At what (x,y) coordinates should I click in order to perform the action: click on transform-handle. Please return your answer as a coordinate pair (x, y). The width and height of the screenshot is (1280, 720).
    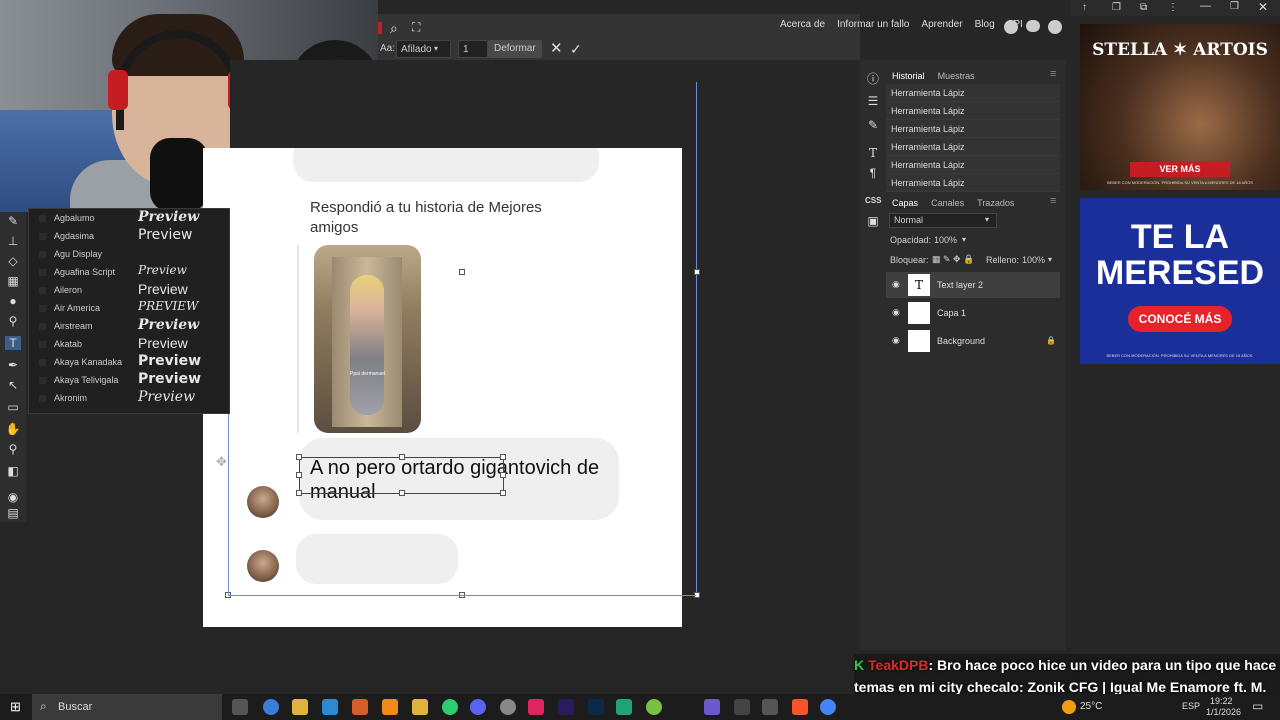
    Looking at the image, I should click on (462, 272).